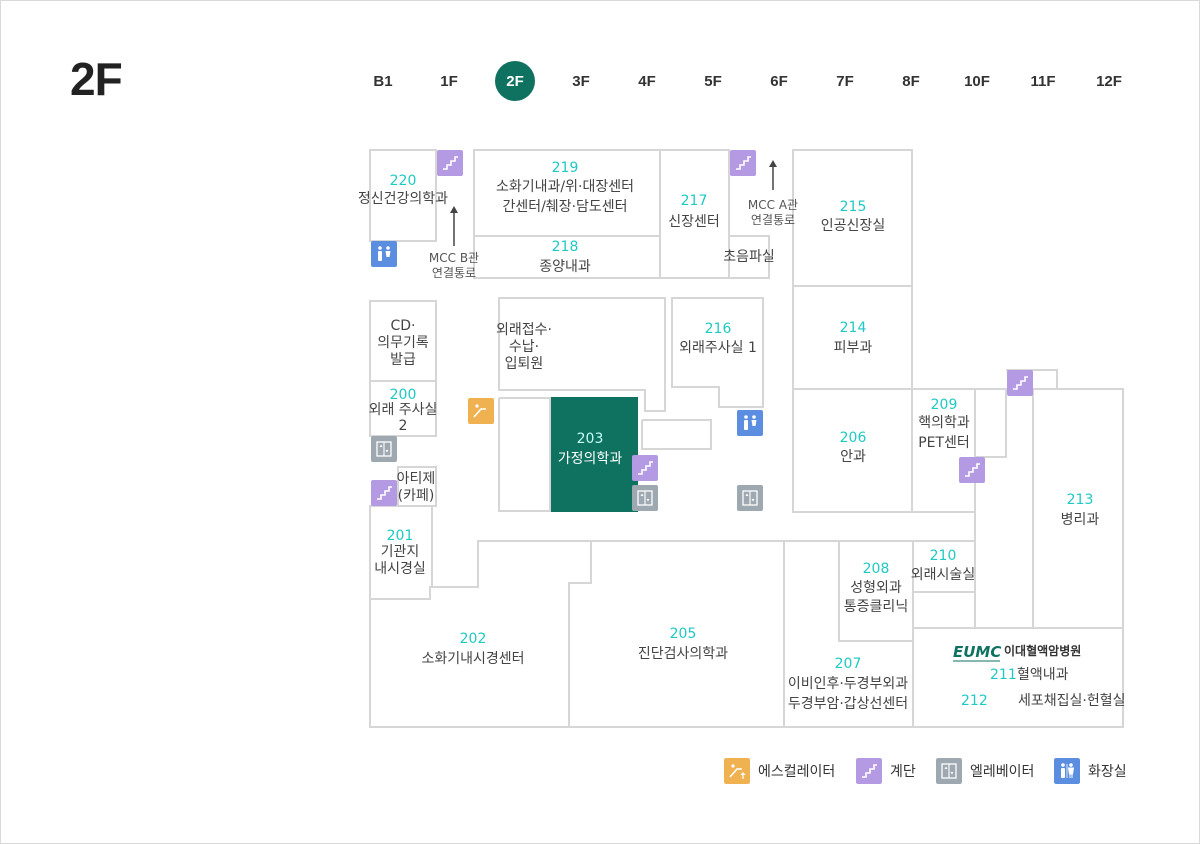  Describe the element at coordinates (1003, 675) in the screenshot. I see `room-number: 211` at that location.